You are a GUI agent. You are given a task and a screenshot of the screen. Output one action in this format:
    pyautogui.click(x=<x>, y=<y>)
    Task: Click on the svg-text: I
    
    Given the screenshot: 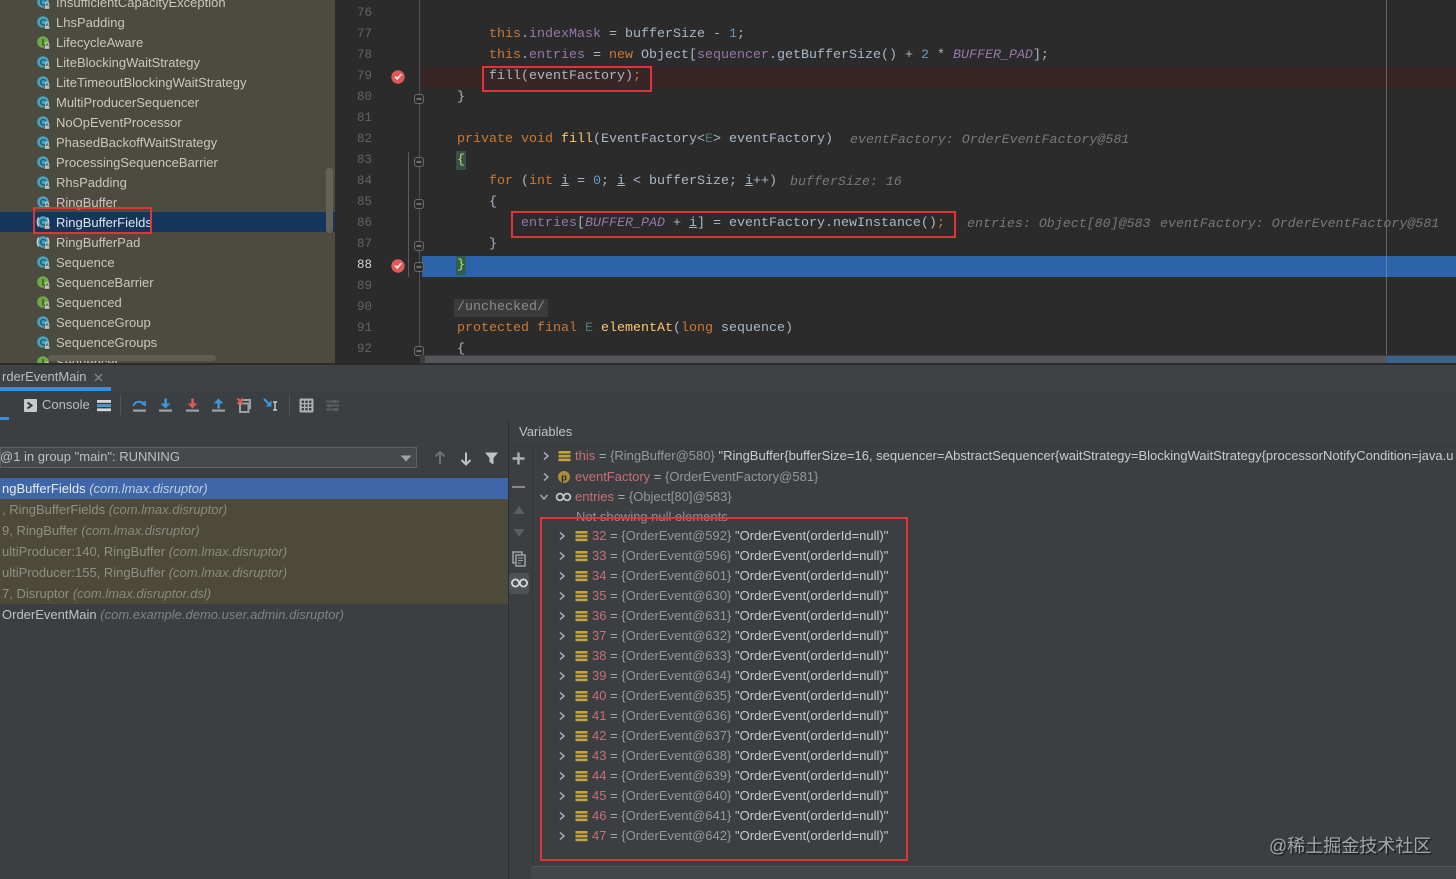 What is the action you would take?
    pyautogui.click(x=43, y=360)
    